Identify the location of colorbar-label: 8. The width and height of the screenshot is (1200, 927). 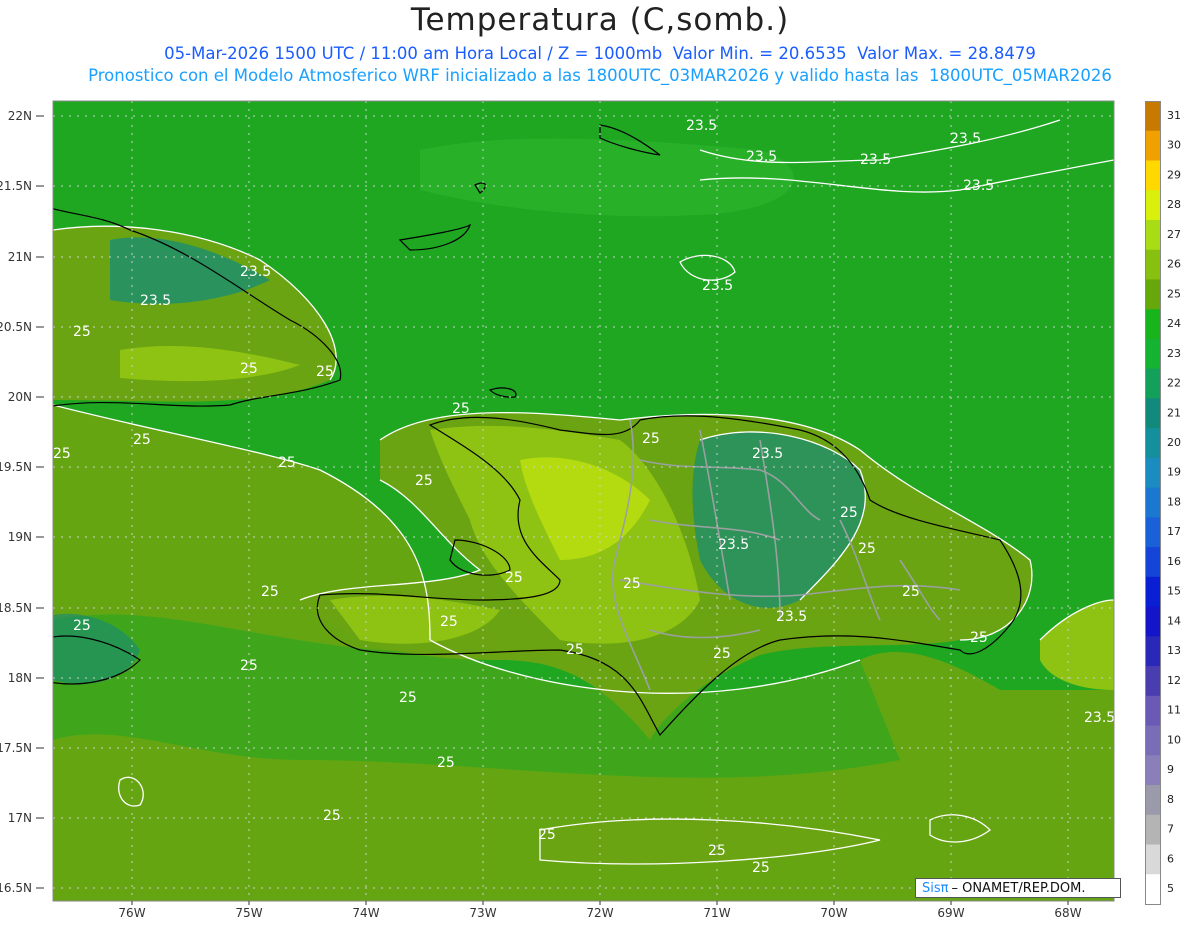
(1170, 799).